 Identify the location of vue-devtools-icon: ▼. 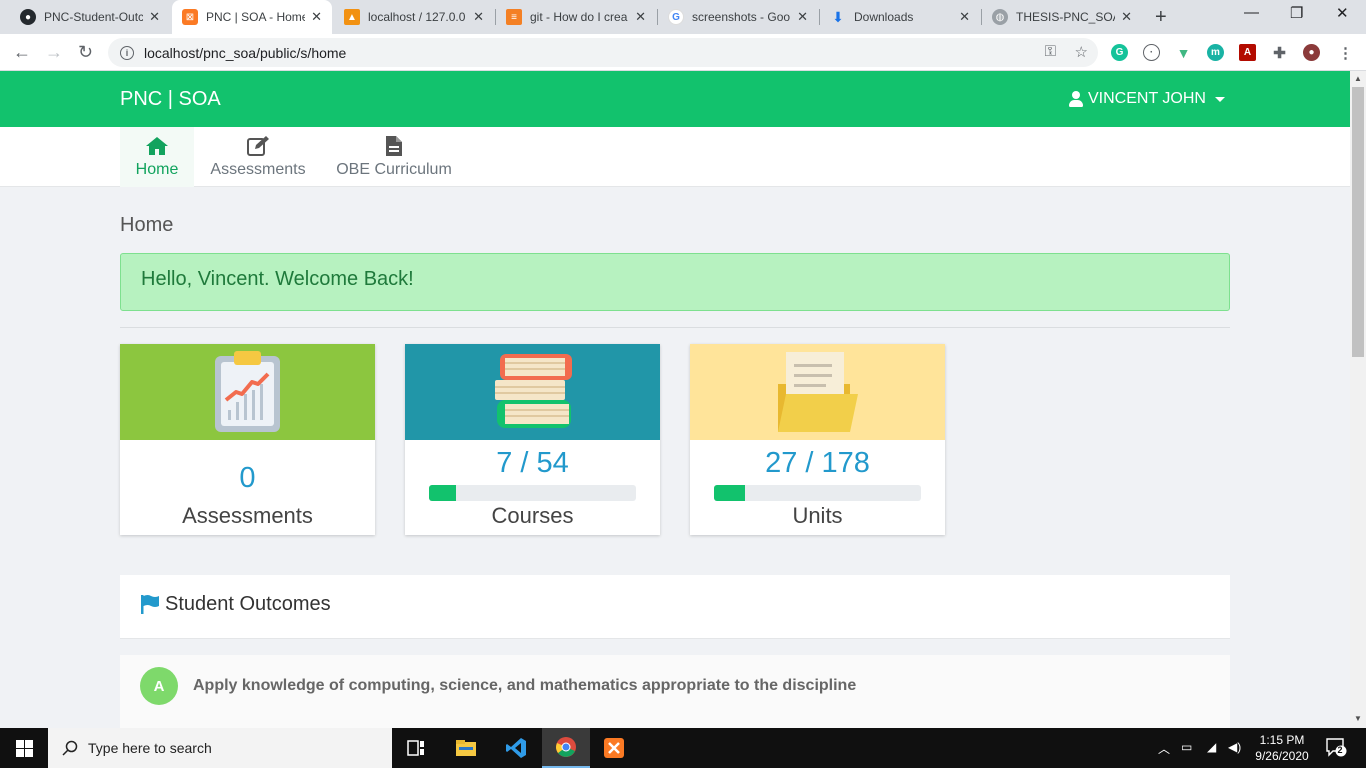
(1183, 52).